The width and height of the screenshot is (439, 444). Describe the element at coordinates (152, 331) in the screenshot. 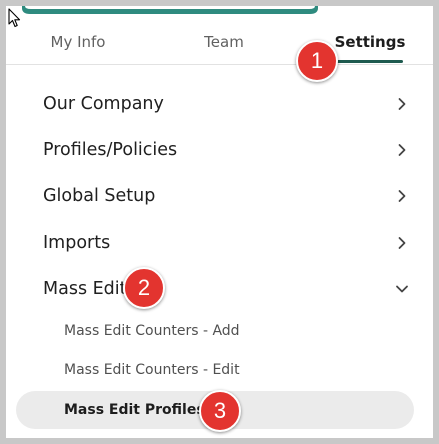

I see `submenu-item-label: Mass Edit Counters - Add` at that location.